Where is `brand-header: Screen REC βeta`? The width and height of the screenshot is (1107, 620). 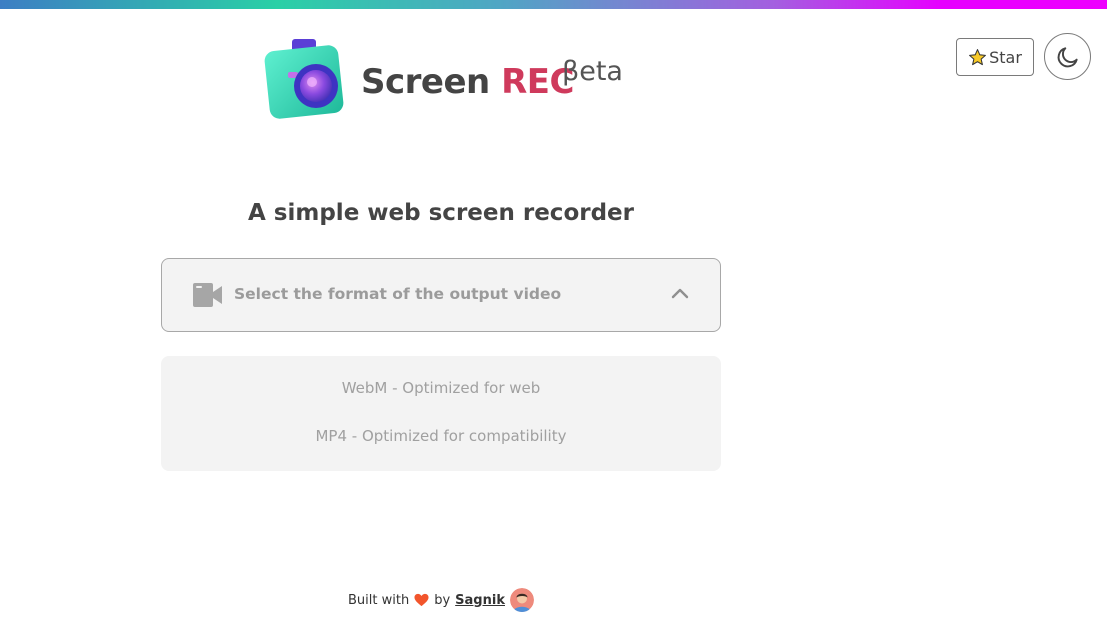
brand-header: Screen REC βeta is located at coordinates (454, 81).